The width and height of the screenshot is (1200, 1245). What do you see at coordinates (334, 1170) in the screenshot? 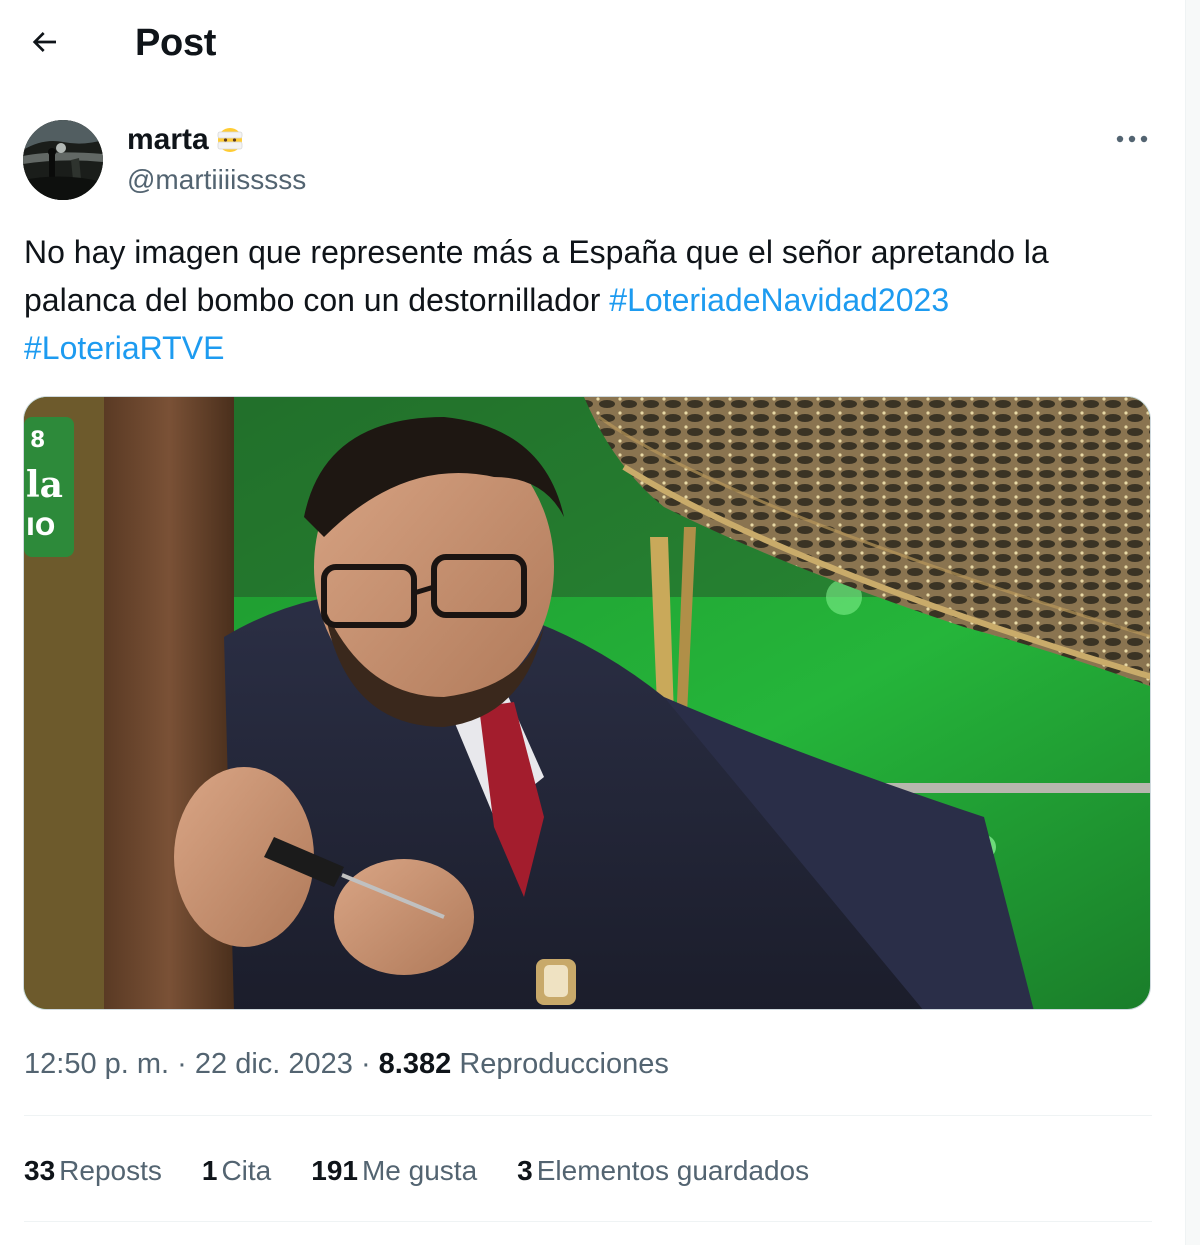
I see `stat-number: 191` at bounding box center [334, 1170].